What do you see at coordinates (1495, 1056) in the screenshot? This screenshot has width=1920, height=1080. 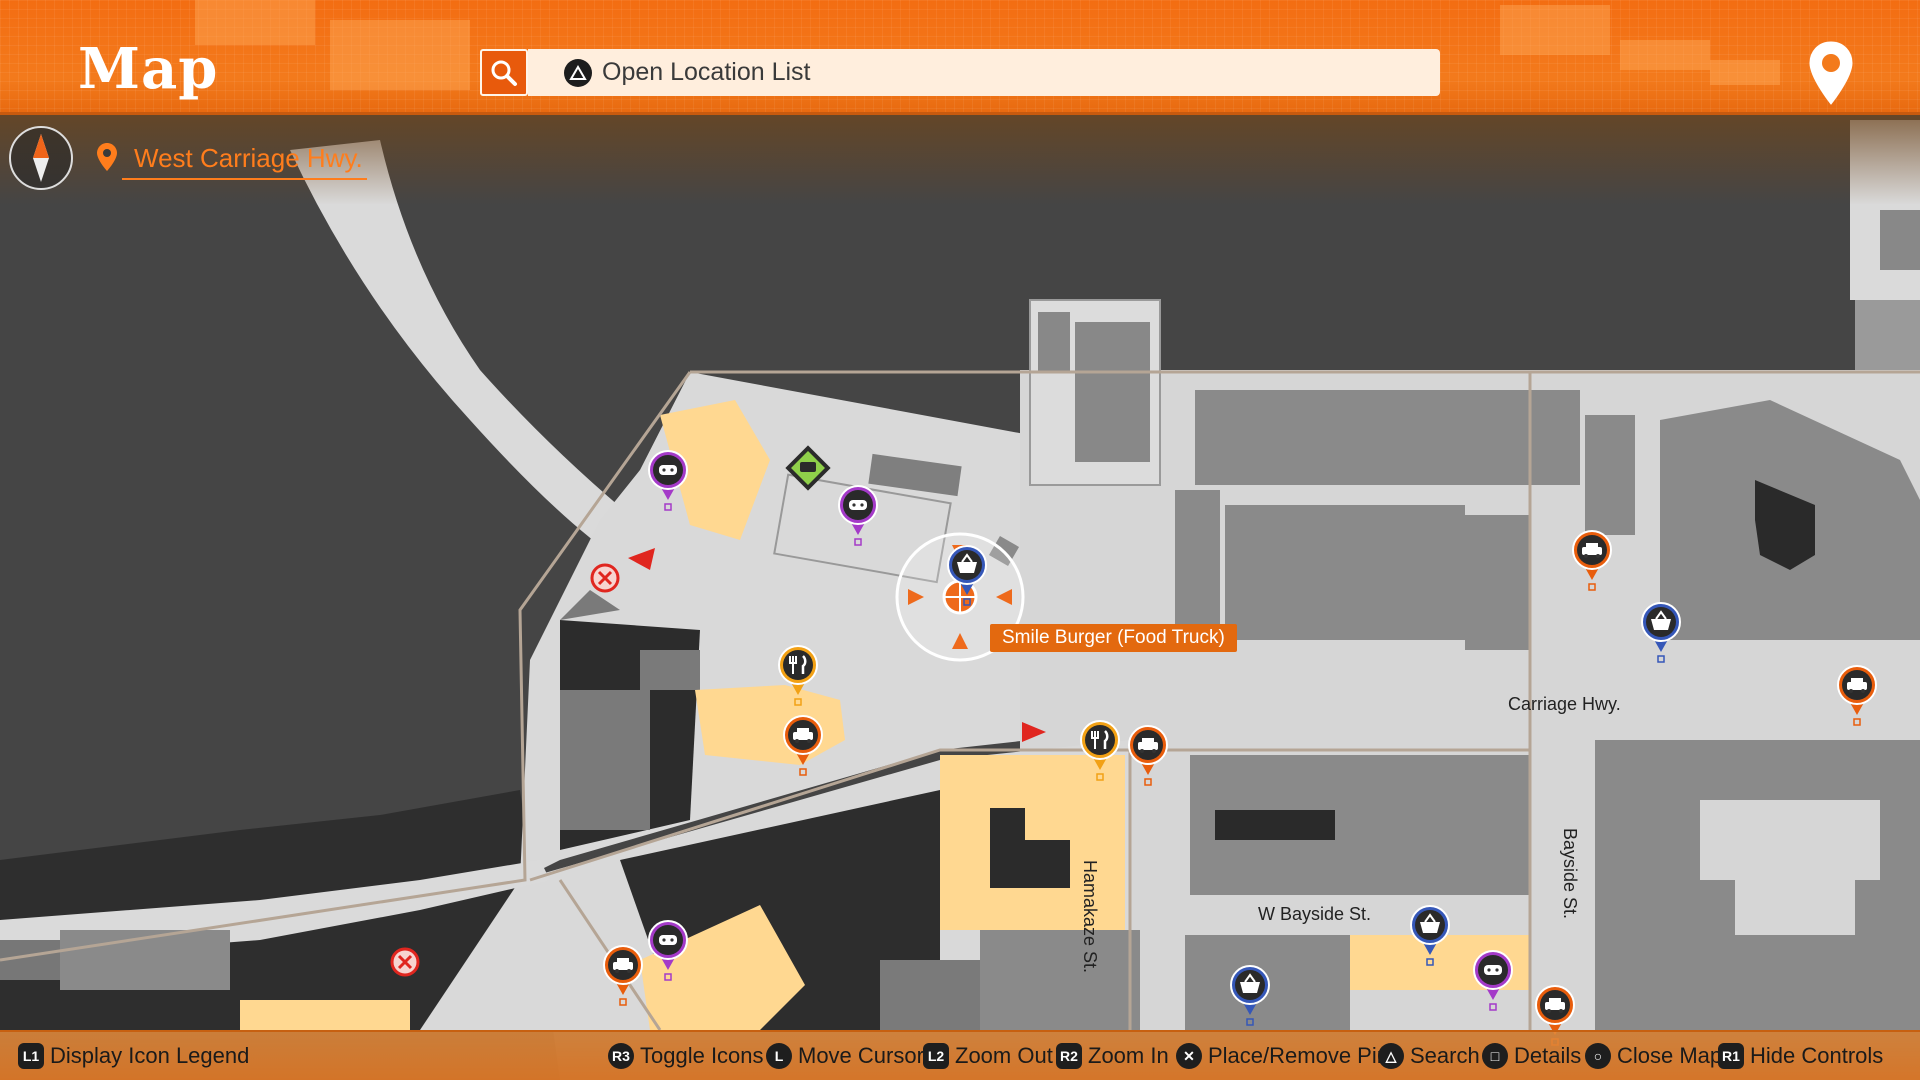 I see `square-button-icon: □` at bounding box center [1495, 1056].